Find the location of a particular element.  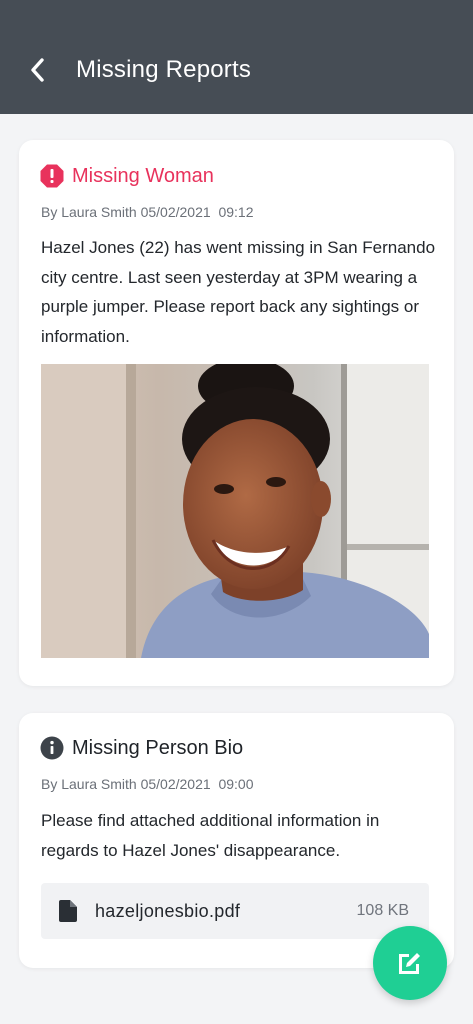

info-icon is located at coordinates (52, 748).